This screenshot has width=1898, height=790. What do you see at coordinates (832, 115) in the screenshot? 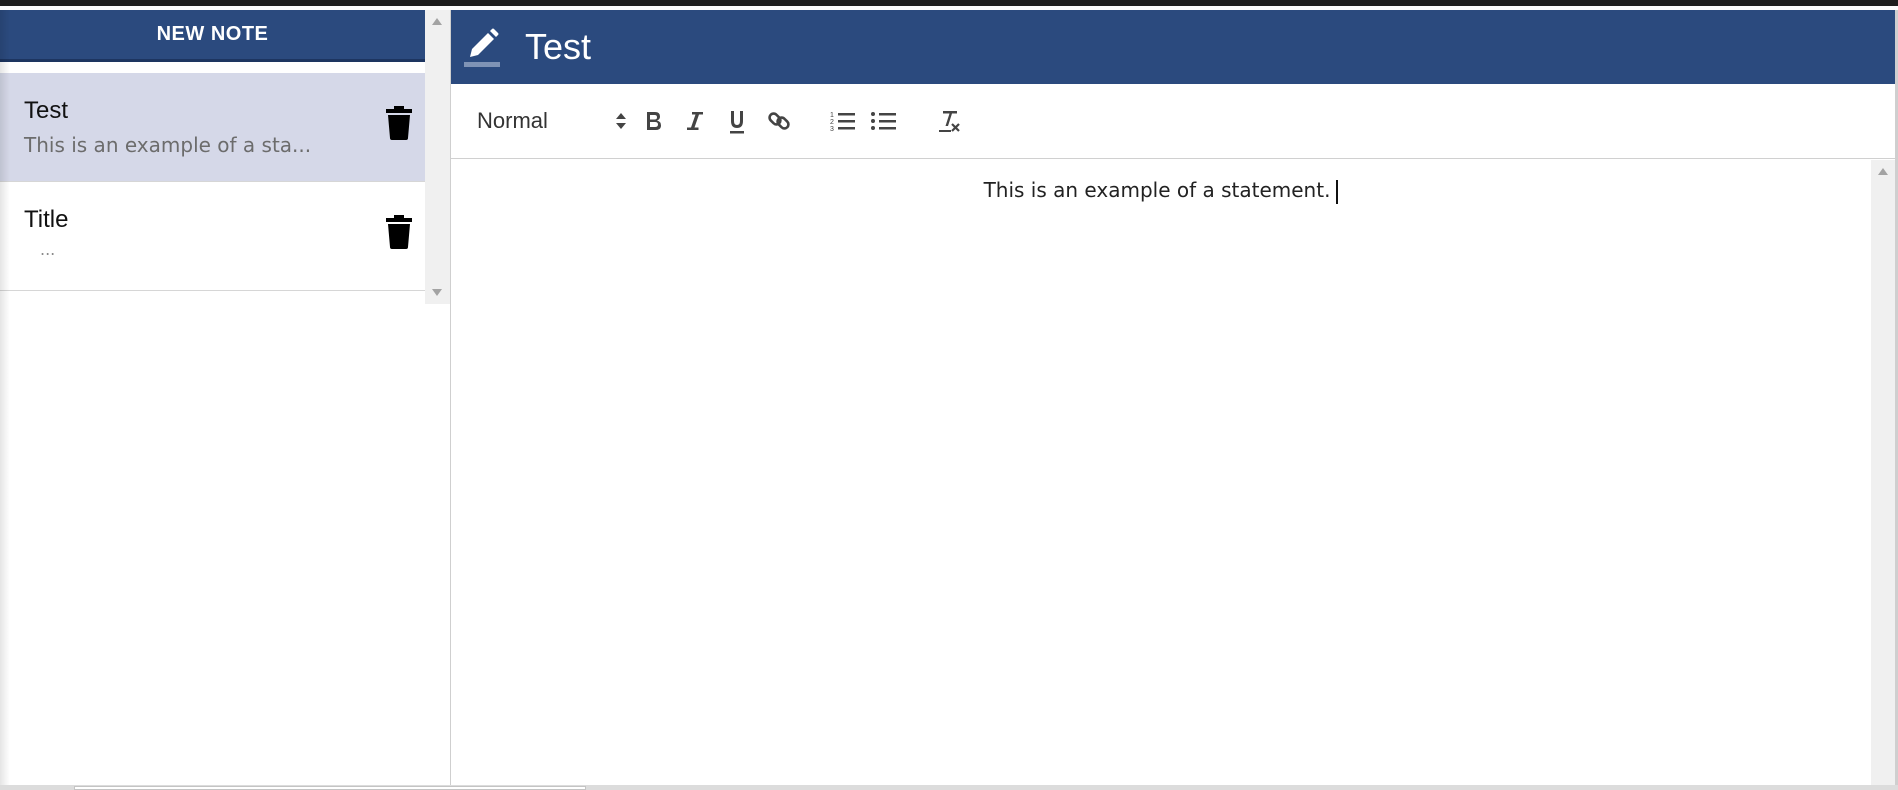
I see `svg-text: 1` at bounding box center [832, 115].